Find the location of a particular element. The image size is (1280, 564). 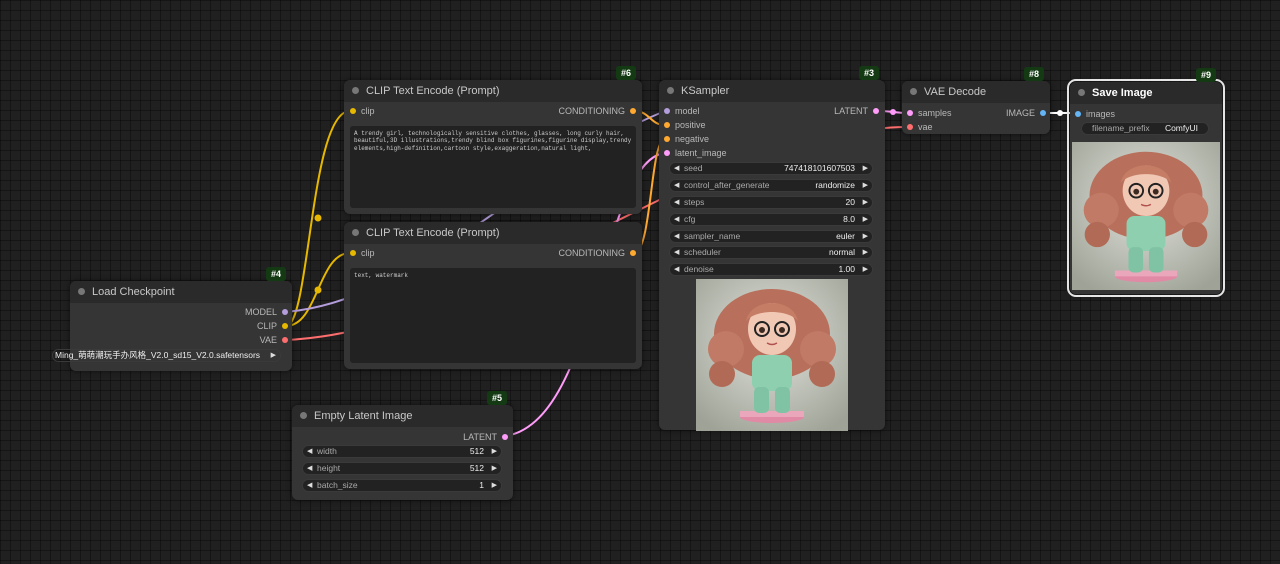

cfg-widget: ◀ cfg 8.0 ▶ is located at coordinates (771, 219).